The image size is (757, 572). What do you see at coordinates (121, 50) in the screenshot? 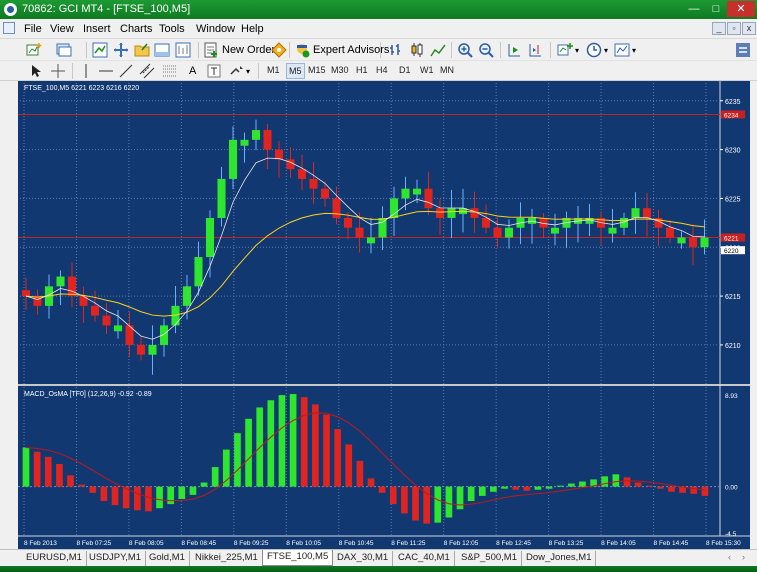
I see `data-window-icon` at bounding box center [121, 50].